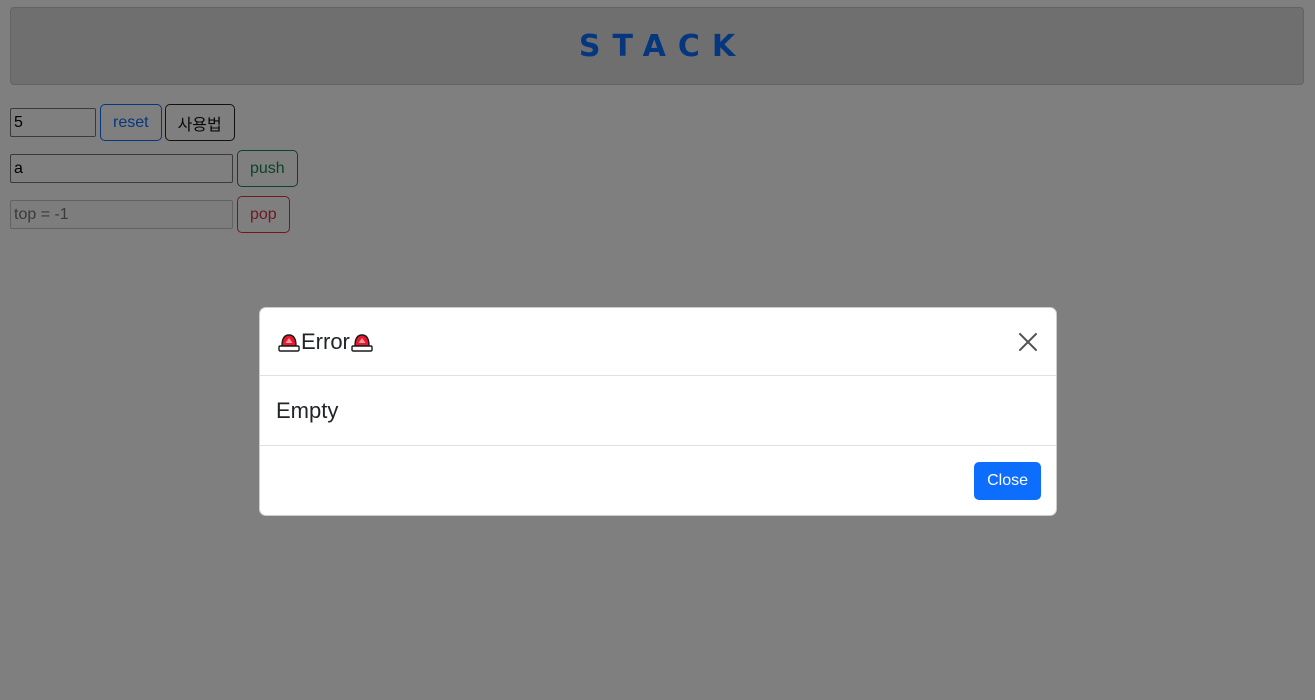  I want to click on modal-header: Error, so click(658, 342).